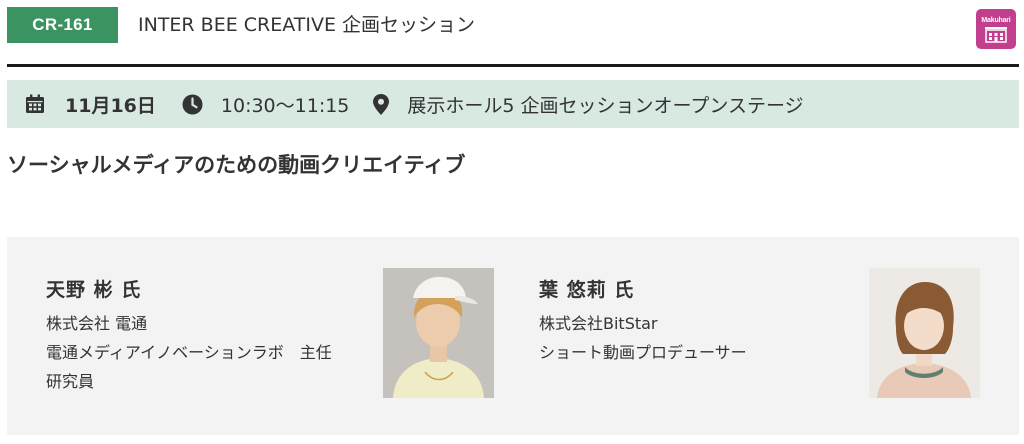 Image resolution: width=1024 pixels, height=444 pixels. I want to click on header-divider, so click(513, 65).